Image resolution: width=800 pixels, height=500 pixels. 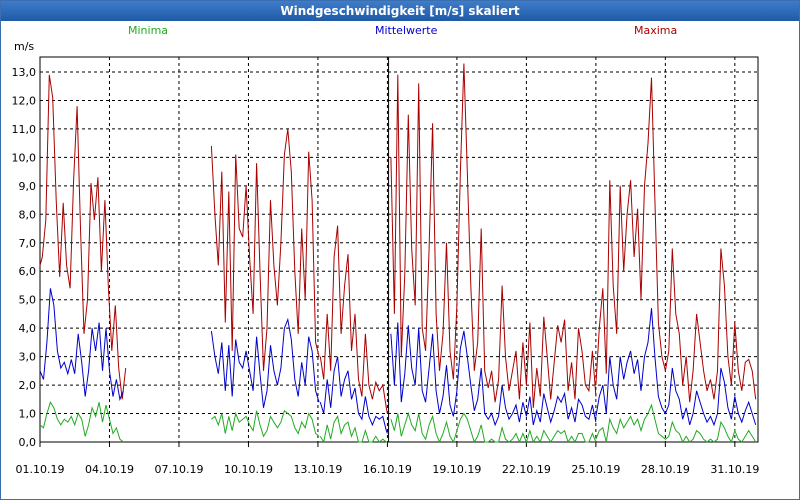 I want to click on x-tick-label: 10.10.19, so click(x=248, y=469).